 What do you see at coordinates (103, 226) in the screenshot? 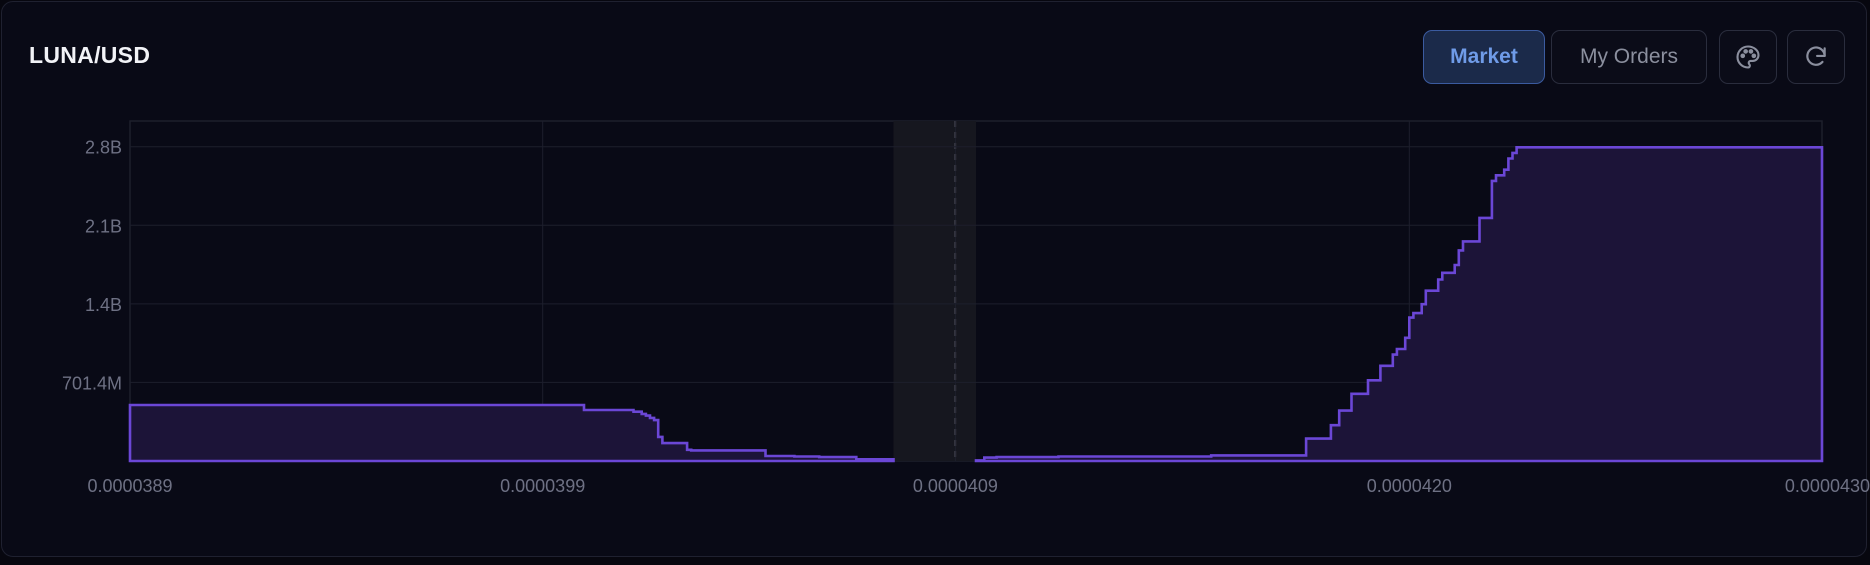
I see `y-tick-label: 2.1B` at bounding box center [103, 226].